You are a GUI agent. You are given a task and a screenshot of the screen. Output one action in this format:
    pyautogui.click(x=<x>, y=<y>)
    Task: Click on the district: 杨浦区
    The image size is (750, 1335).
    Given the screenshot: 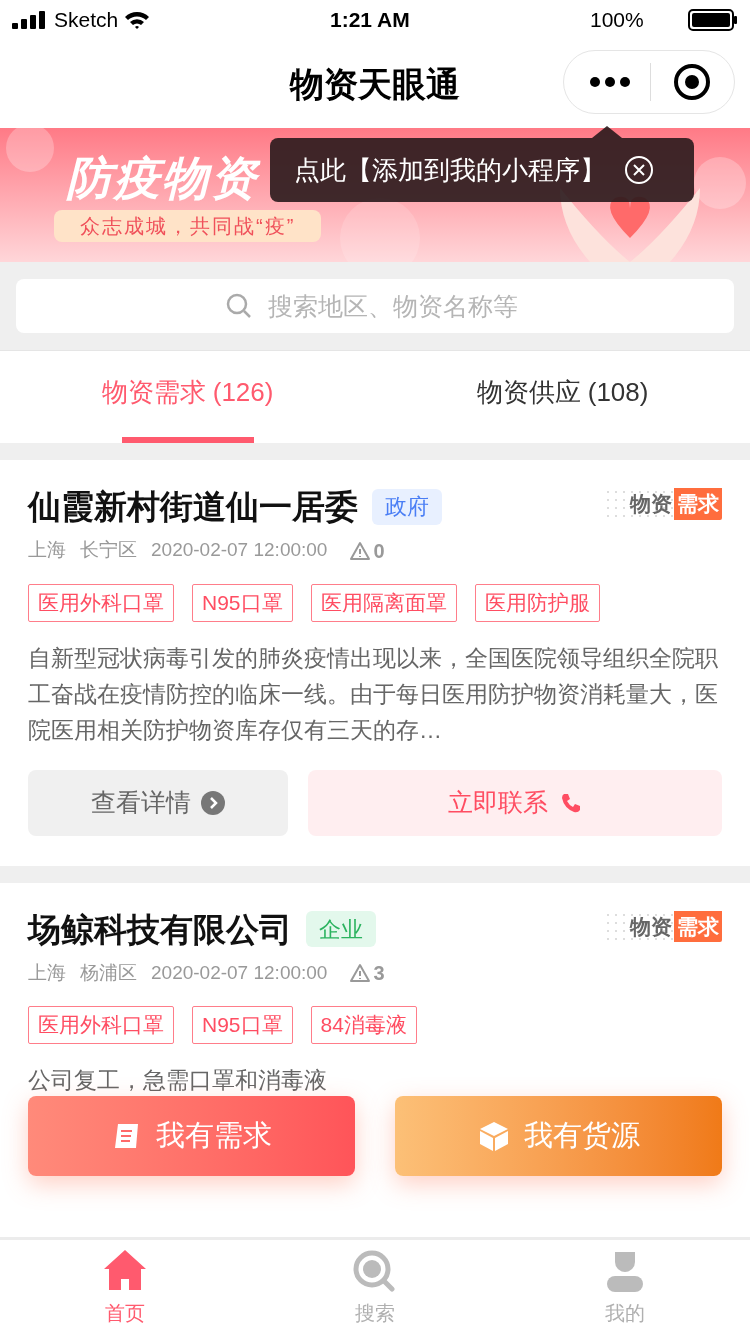 What is the action you would take?
    pyautogui.click(x=108, y=972)
    